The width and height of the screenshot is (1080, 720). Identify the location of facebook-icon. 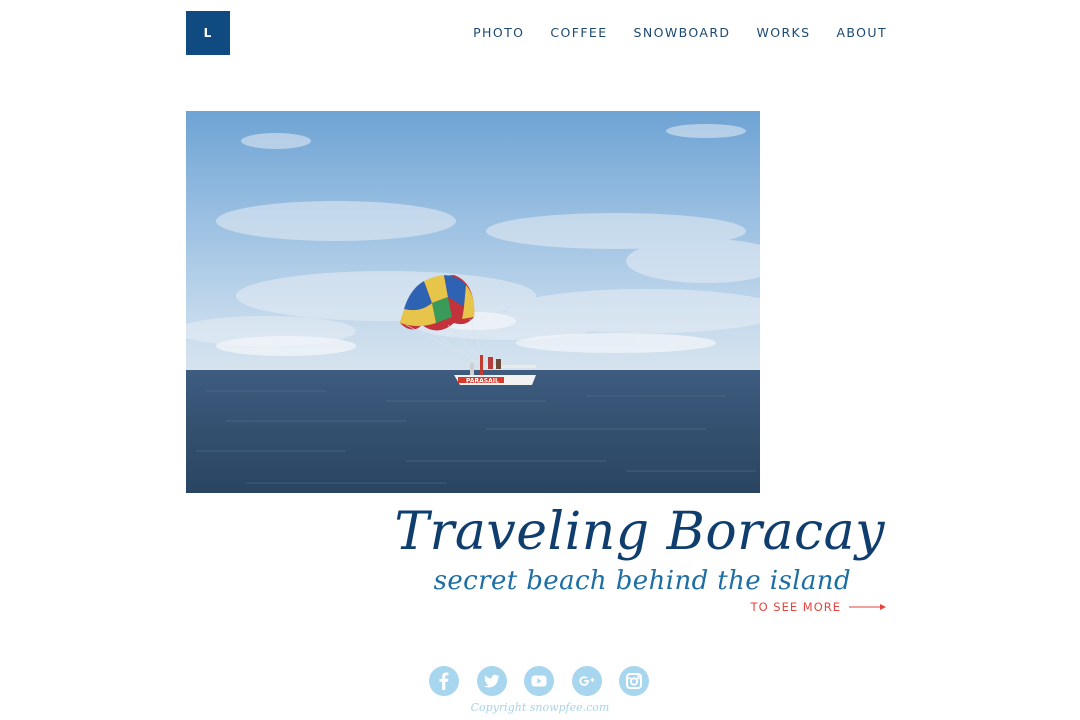
(444, 681).